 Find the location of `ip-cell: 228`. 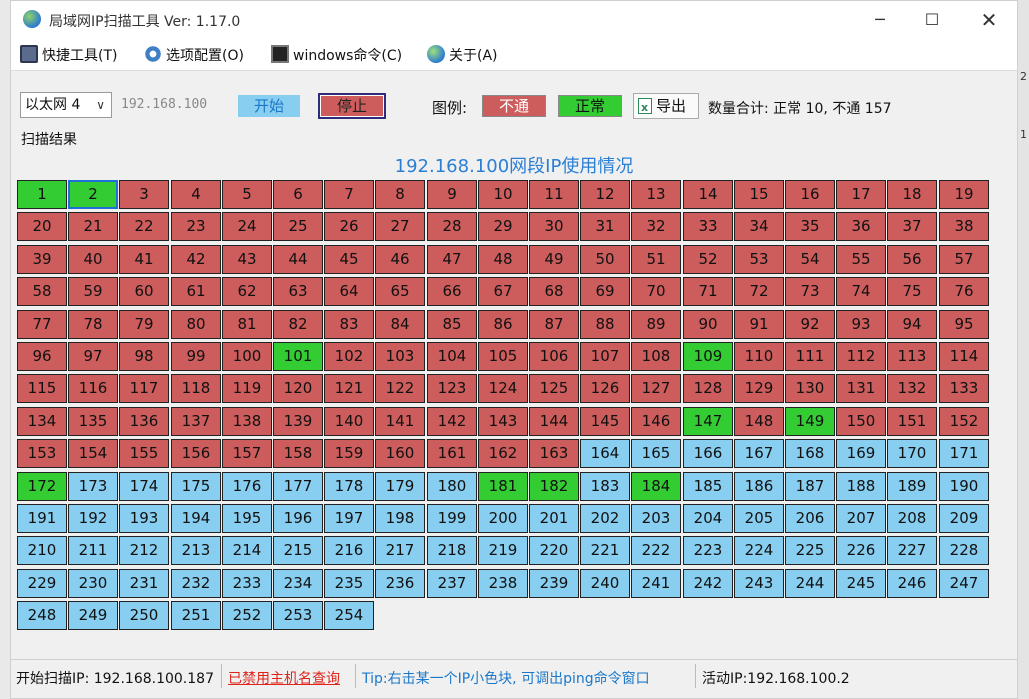

ip-cell: 228 is located at coordinates (964, 550).